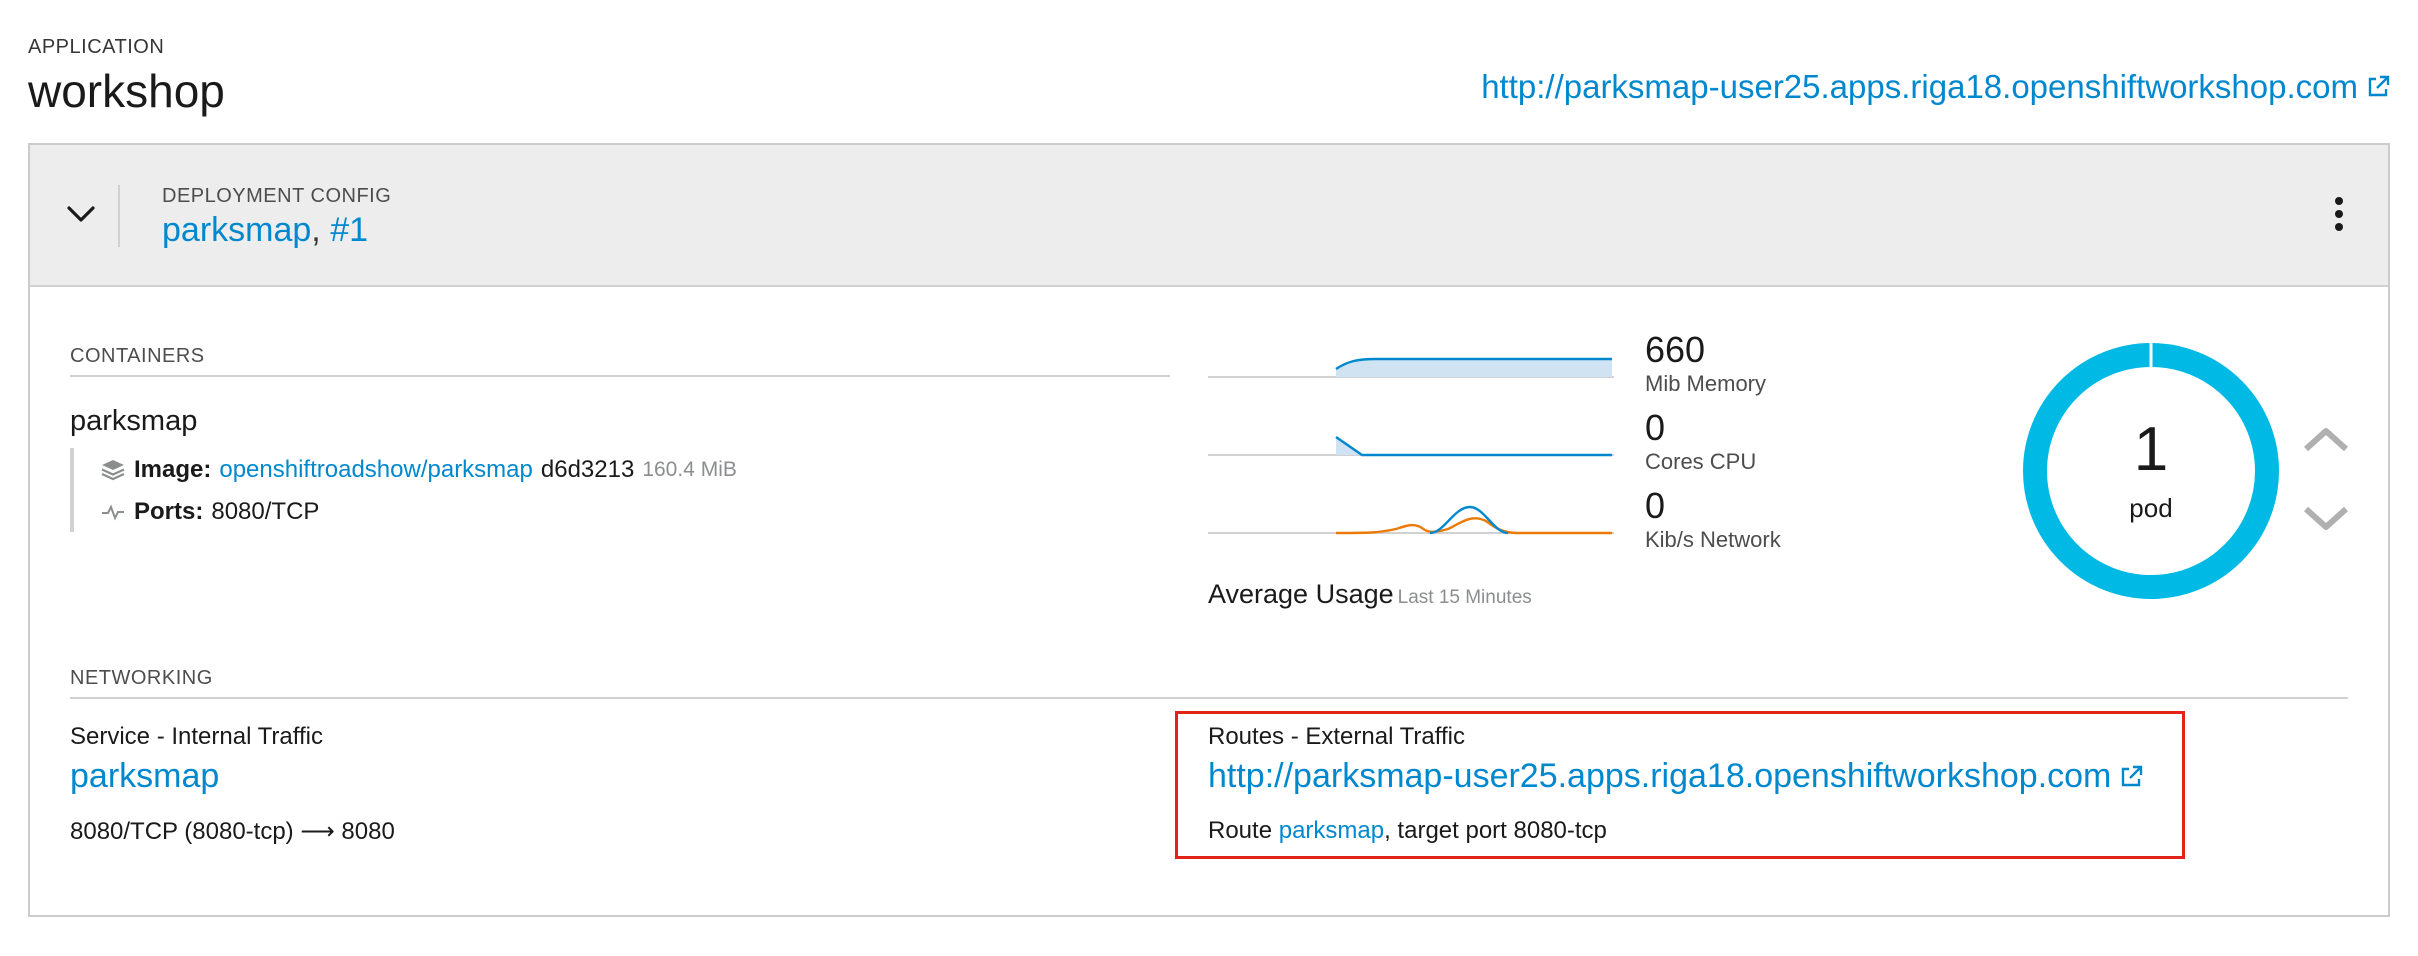 The image size is (2418, 956). What do you see at coordinates (1700, 441) in the screenshot?
I see `cpu-metric: 0 Cores CPU` at bounding box center [1700, 441].